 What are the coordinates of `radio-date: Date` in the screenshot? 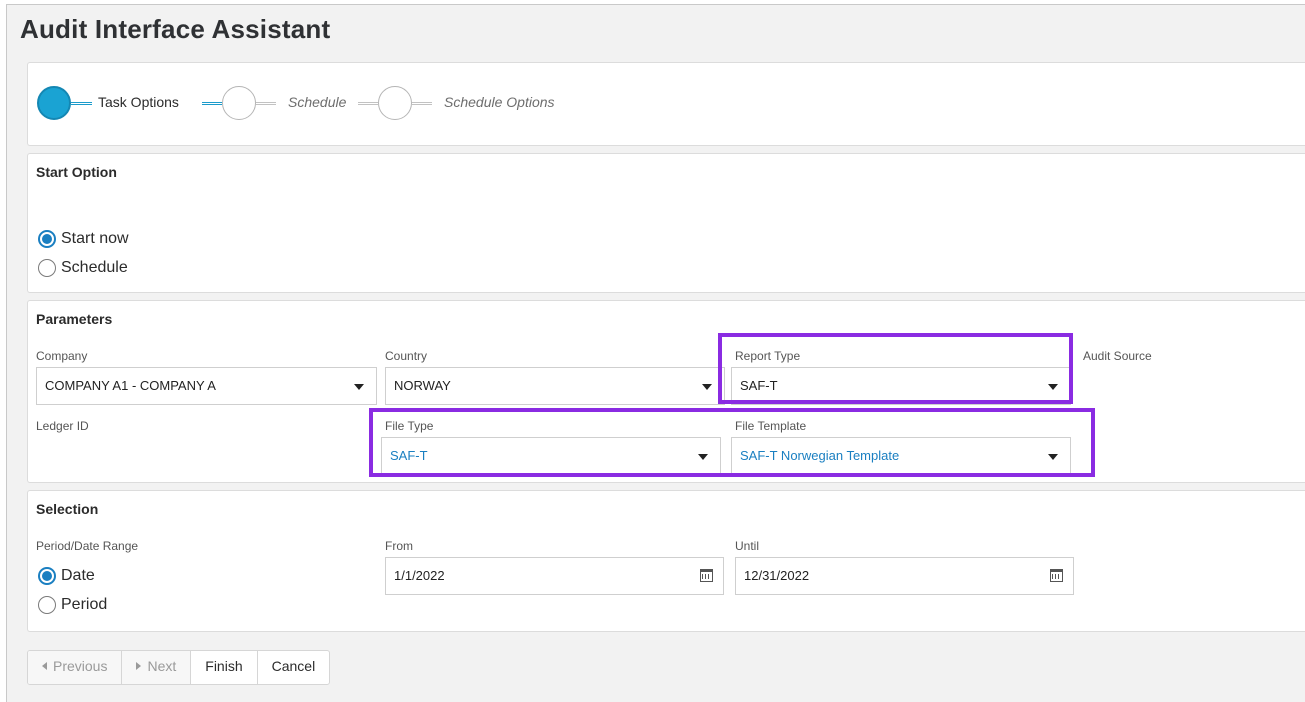 It's located at (66, 576).